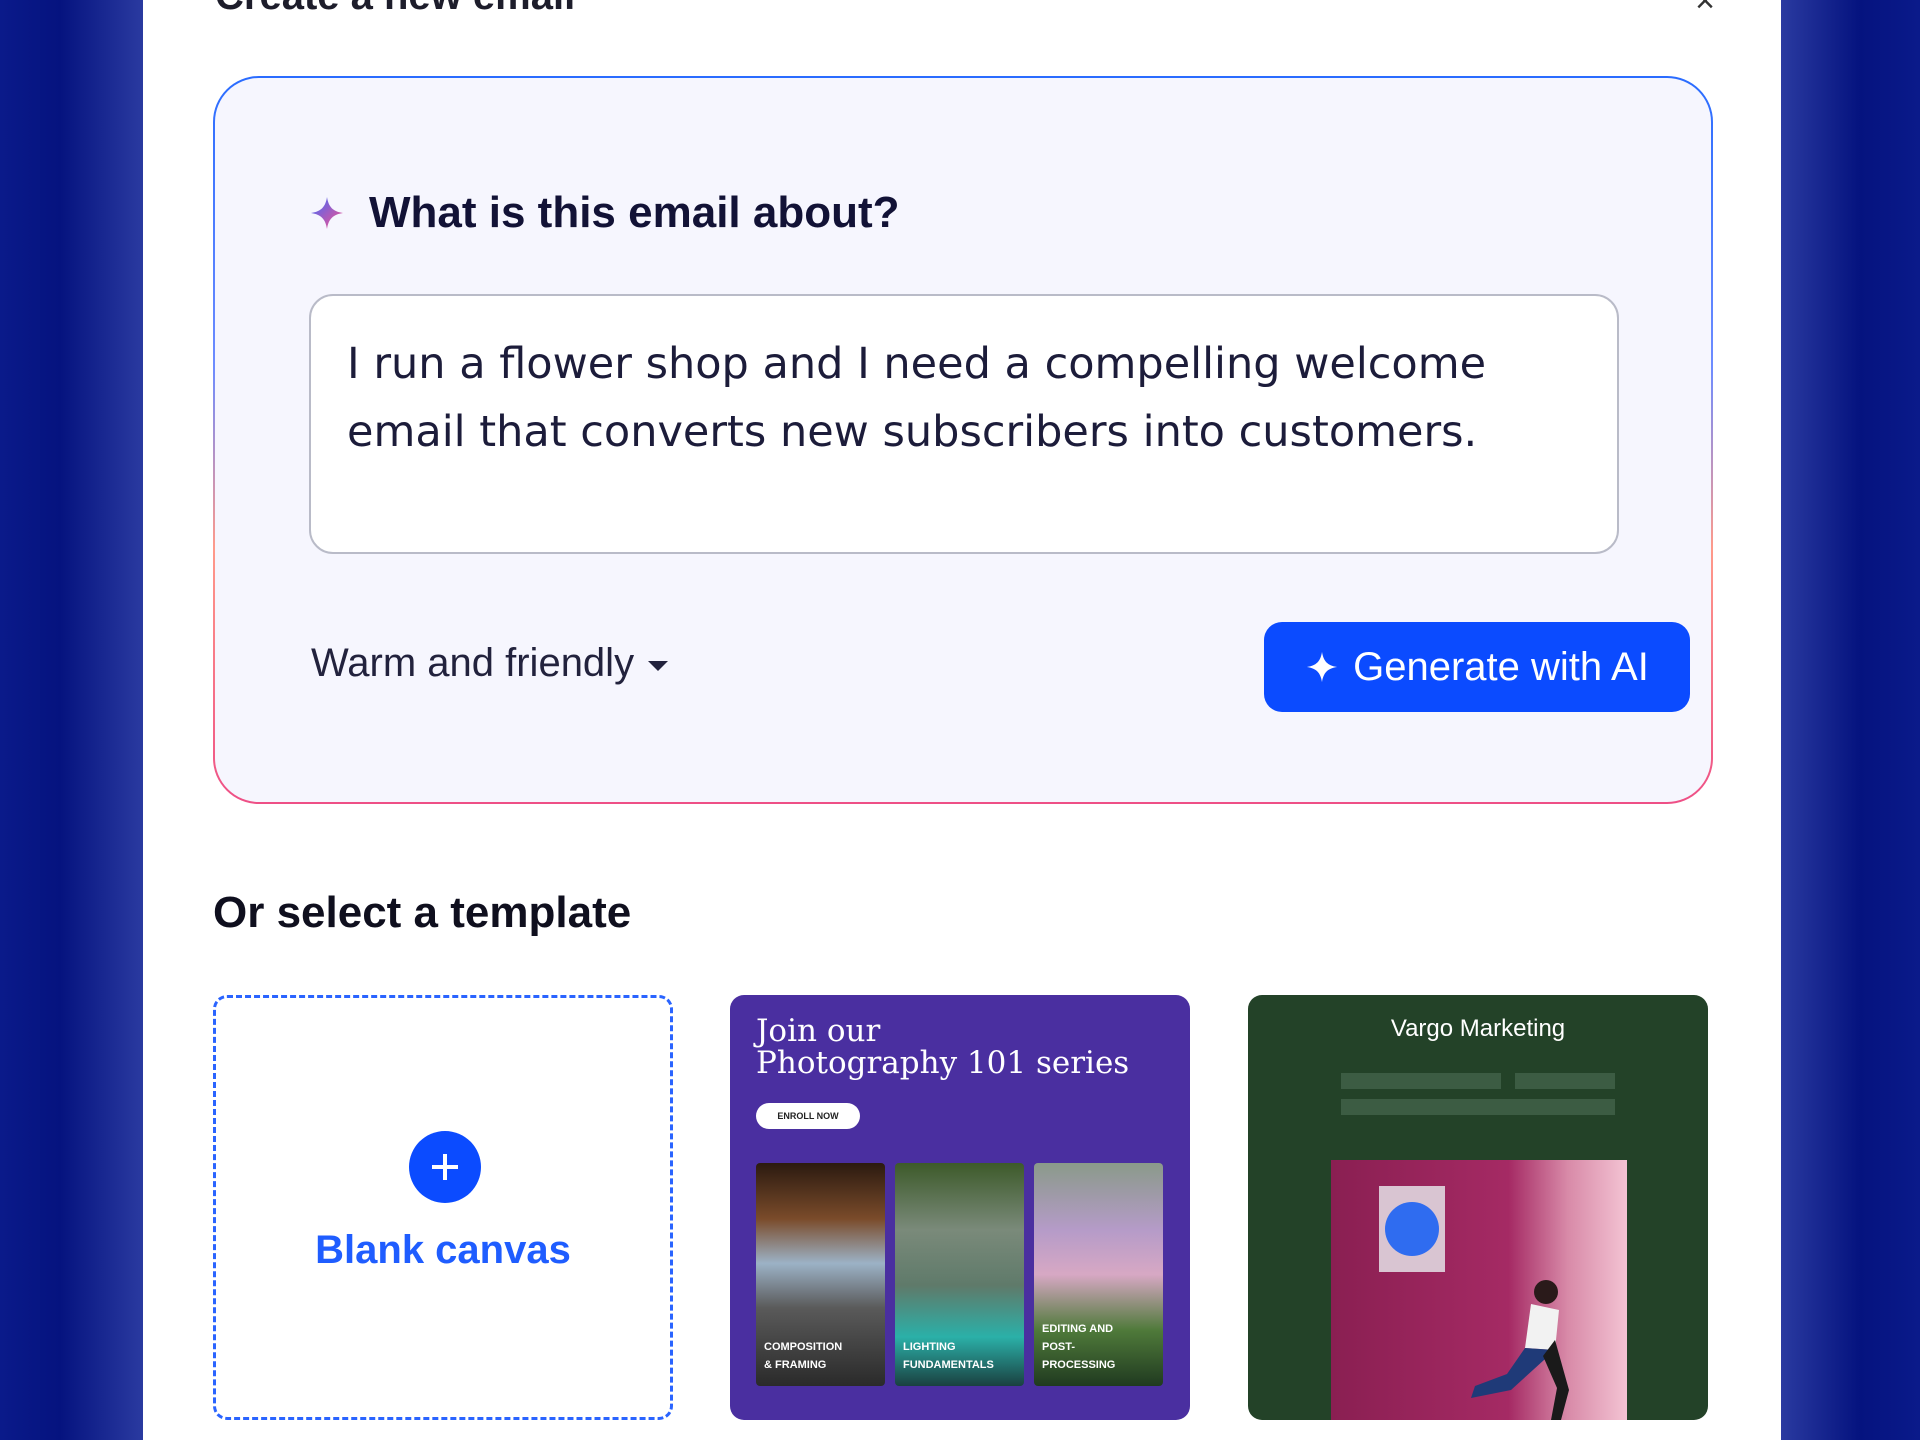 The height and width of the screenshot is (1440, 1920). I want to click on generate-with-ai-button: Generate with AI, so click(1477, 667).